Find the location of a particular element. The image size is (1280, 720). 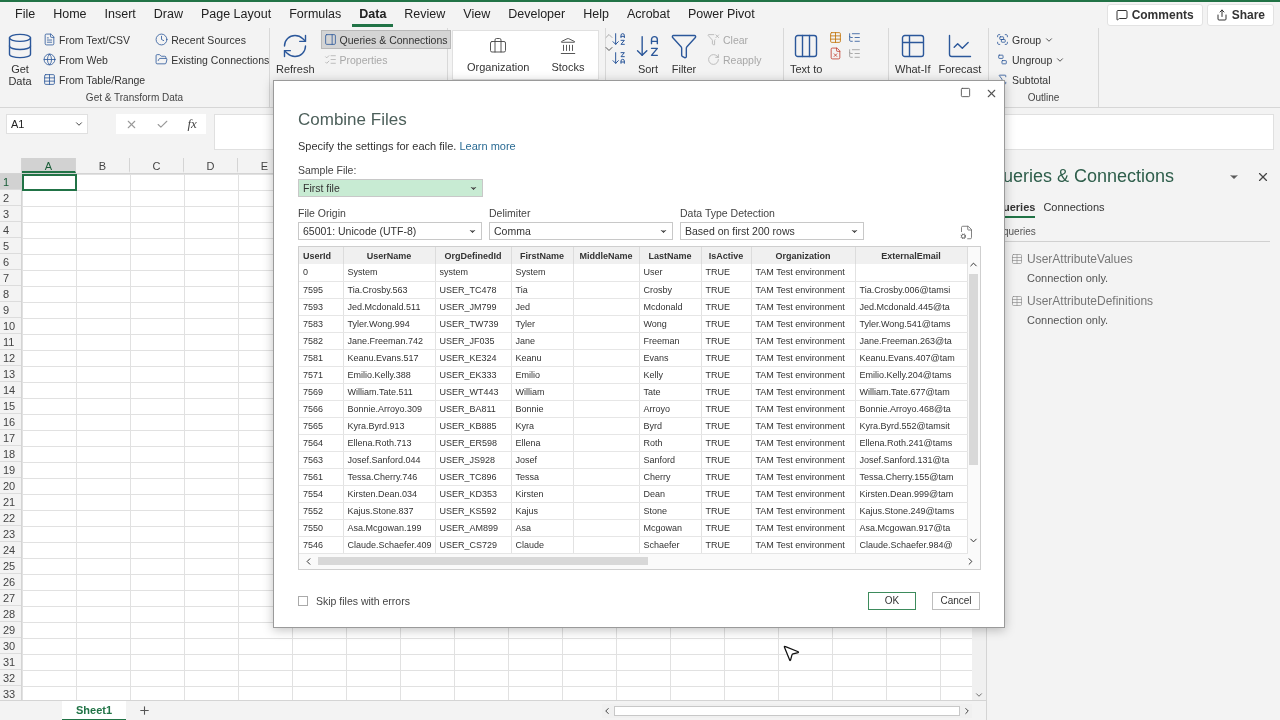

table-cell: Wong is located at coordinates (670, 323).